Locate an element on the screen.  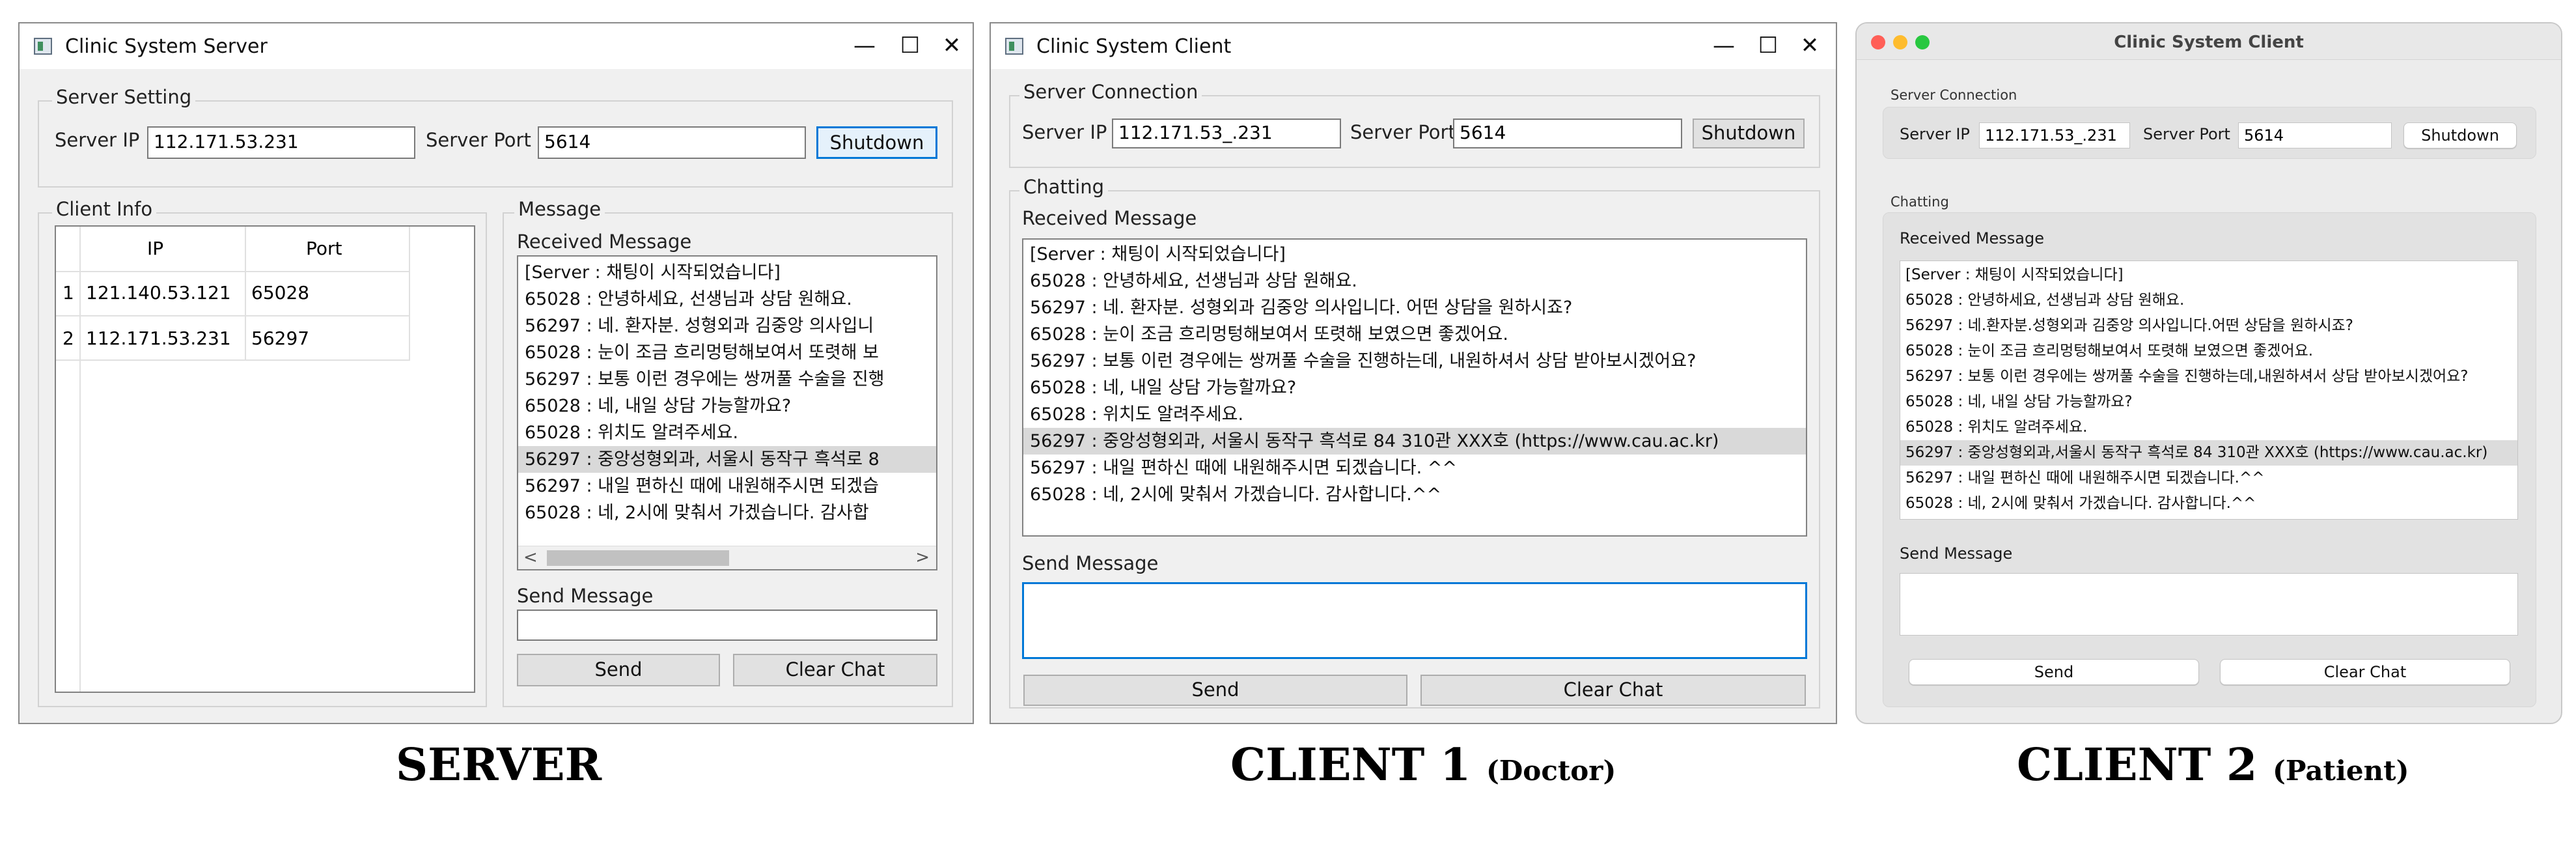
client-port-cell: 56297 is located at coordinates (280, 339).